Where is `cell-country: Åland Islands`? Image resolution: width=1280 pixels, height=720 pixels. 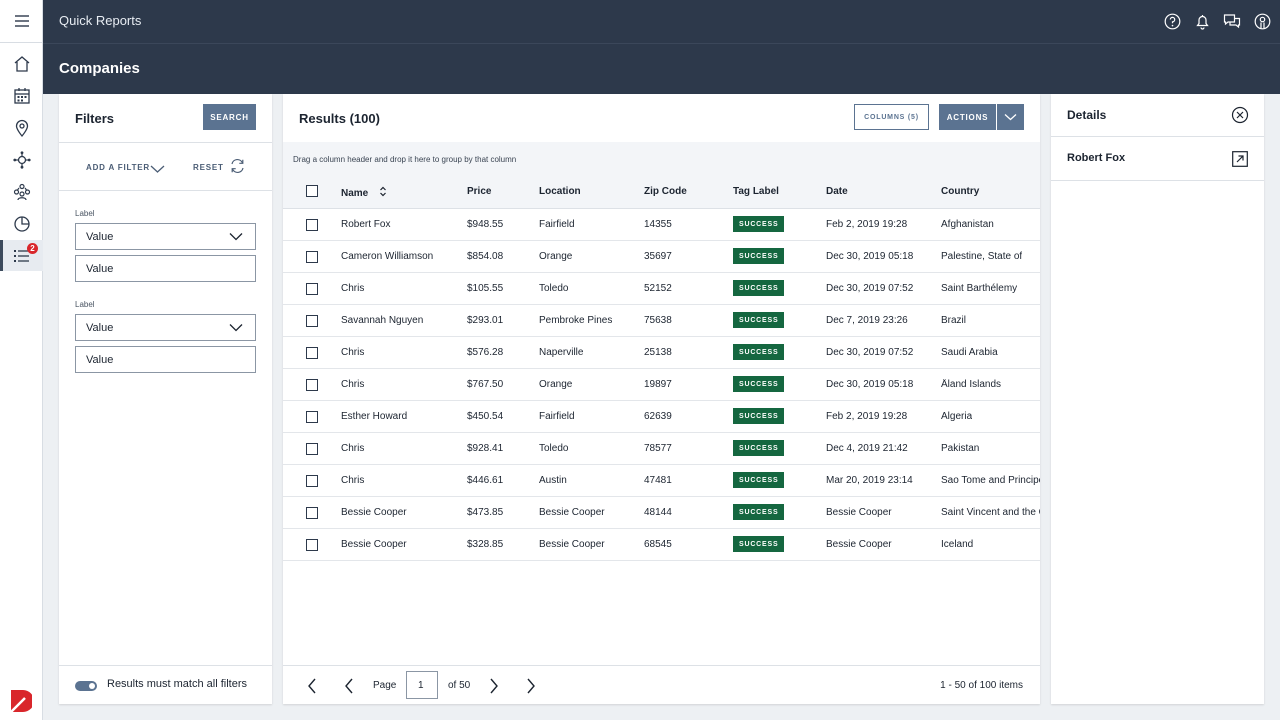
cell-country: Åland Islands is located at coordinates (971, 384).